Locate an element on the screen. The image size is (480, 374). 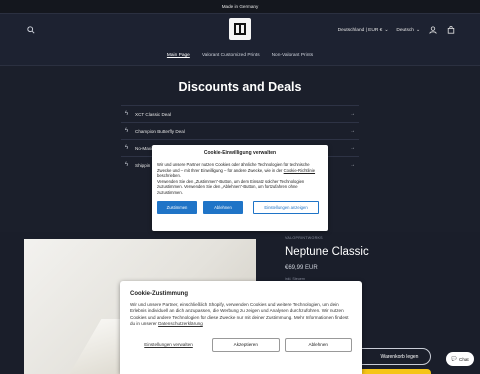
accordion-label: Shippin is located at coordinates (143, 165).